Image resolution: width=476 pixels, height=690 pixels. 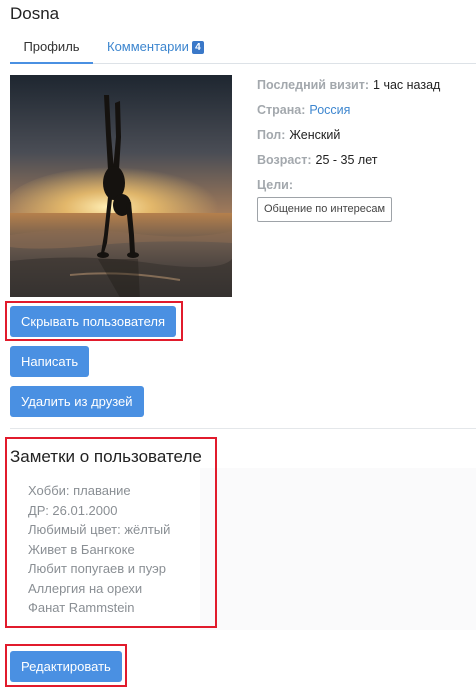 I want to click on tab-profile: Профиль, so click(x=51, y=50).